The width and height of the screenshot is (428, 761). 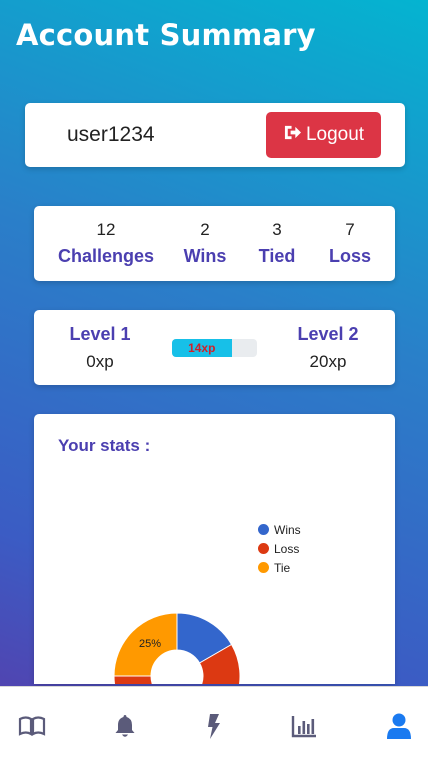 I want to click on page-title: Account Summary, so click(x=166, y=35).